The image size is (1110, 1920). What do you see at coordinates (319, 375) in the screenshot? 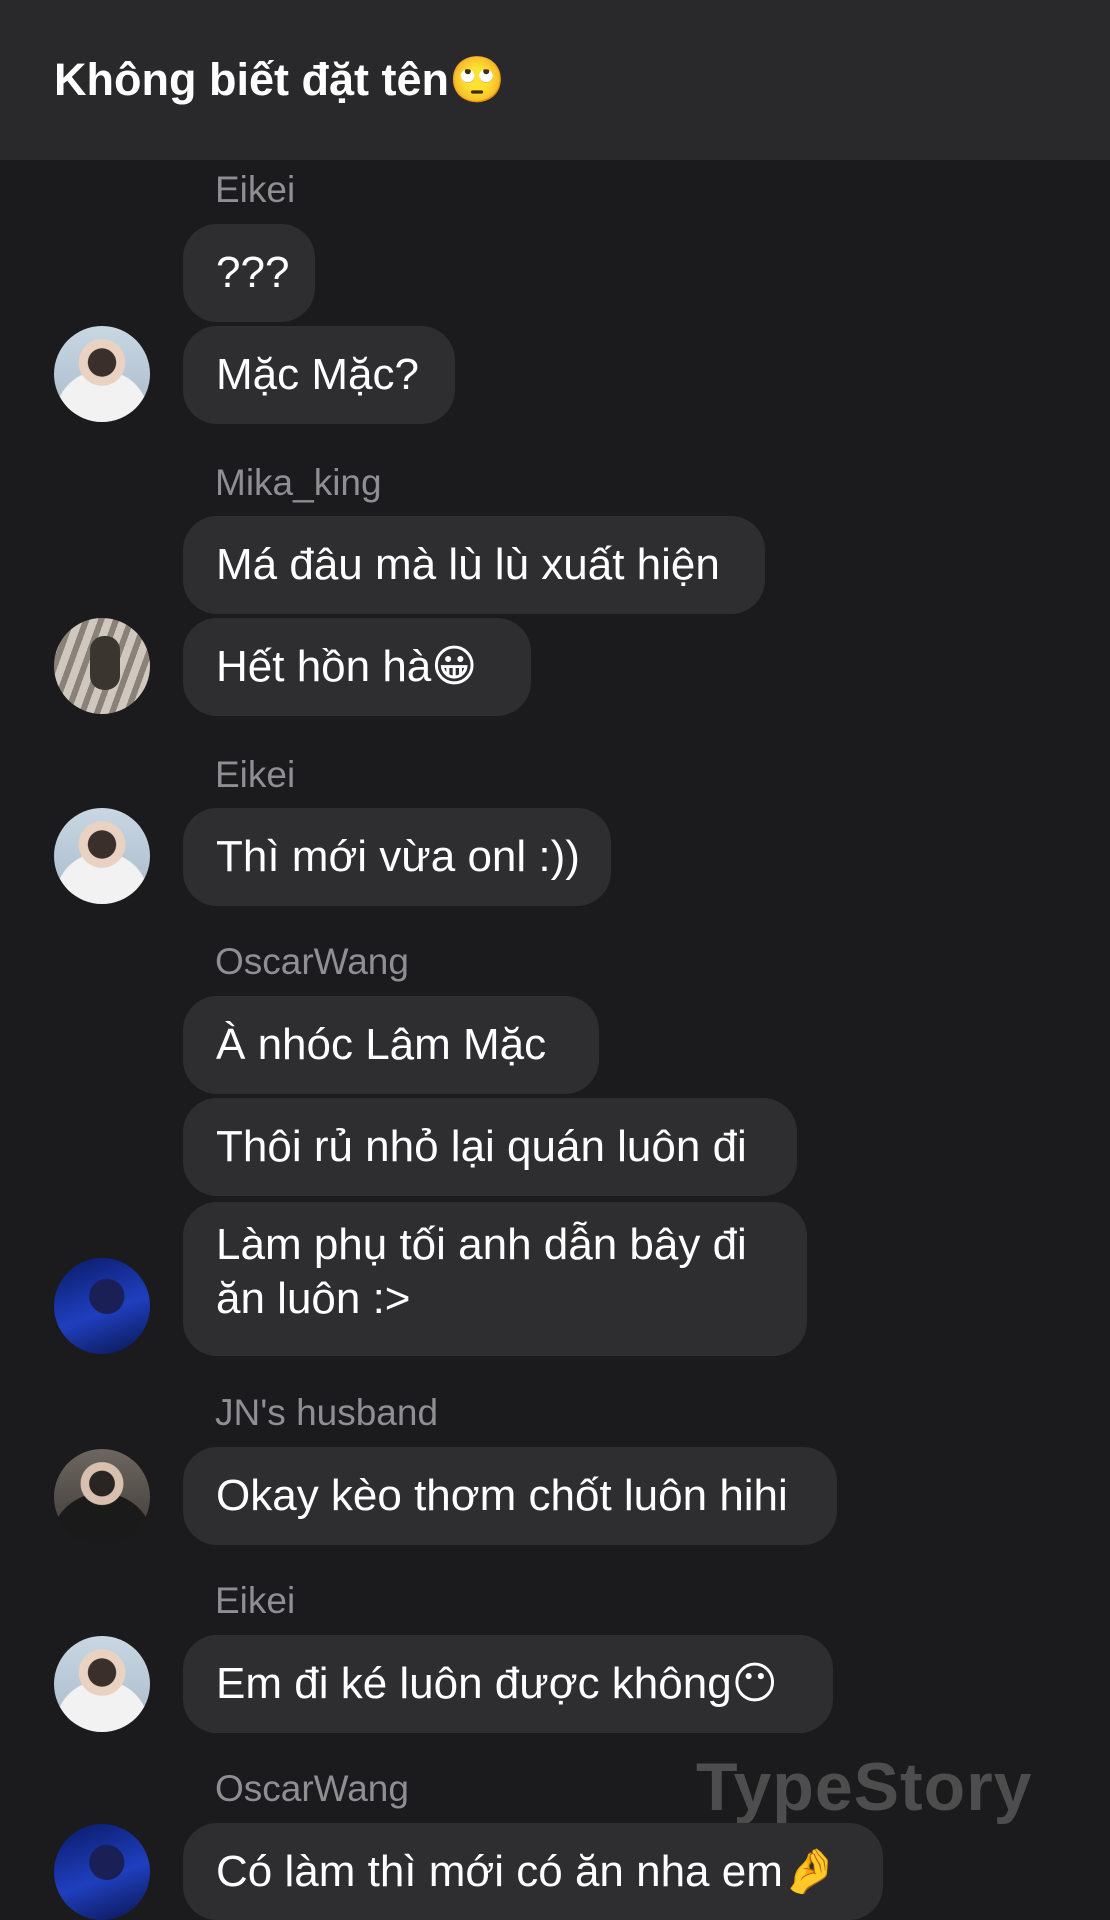
I see `message-bubble: Mặc Mặc?` at bounding box center [319, 375].